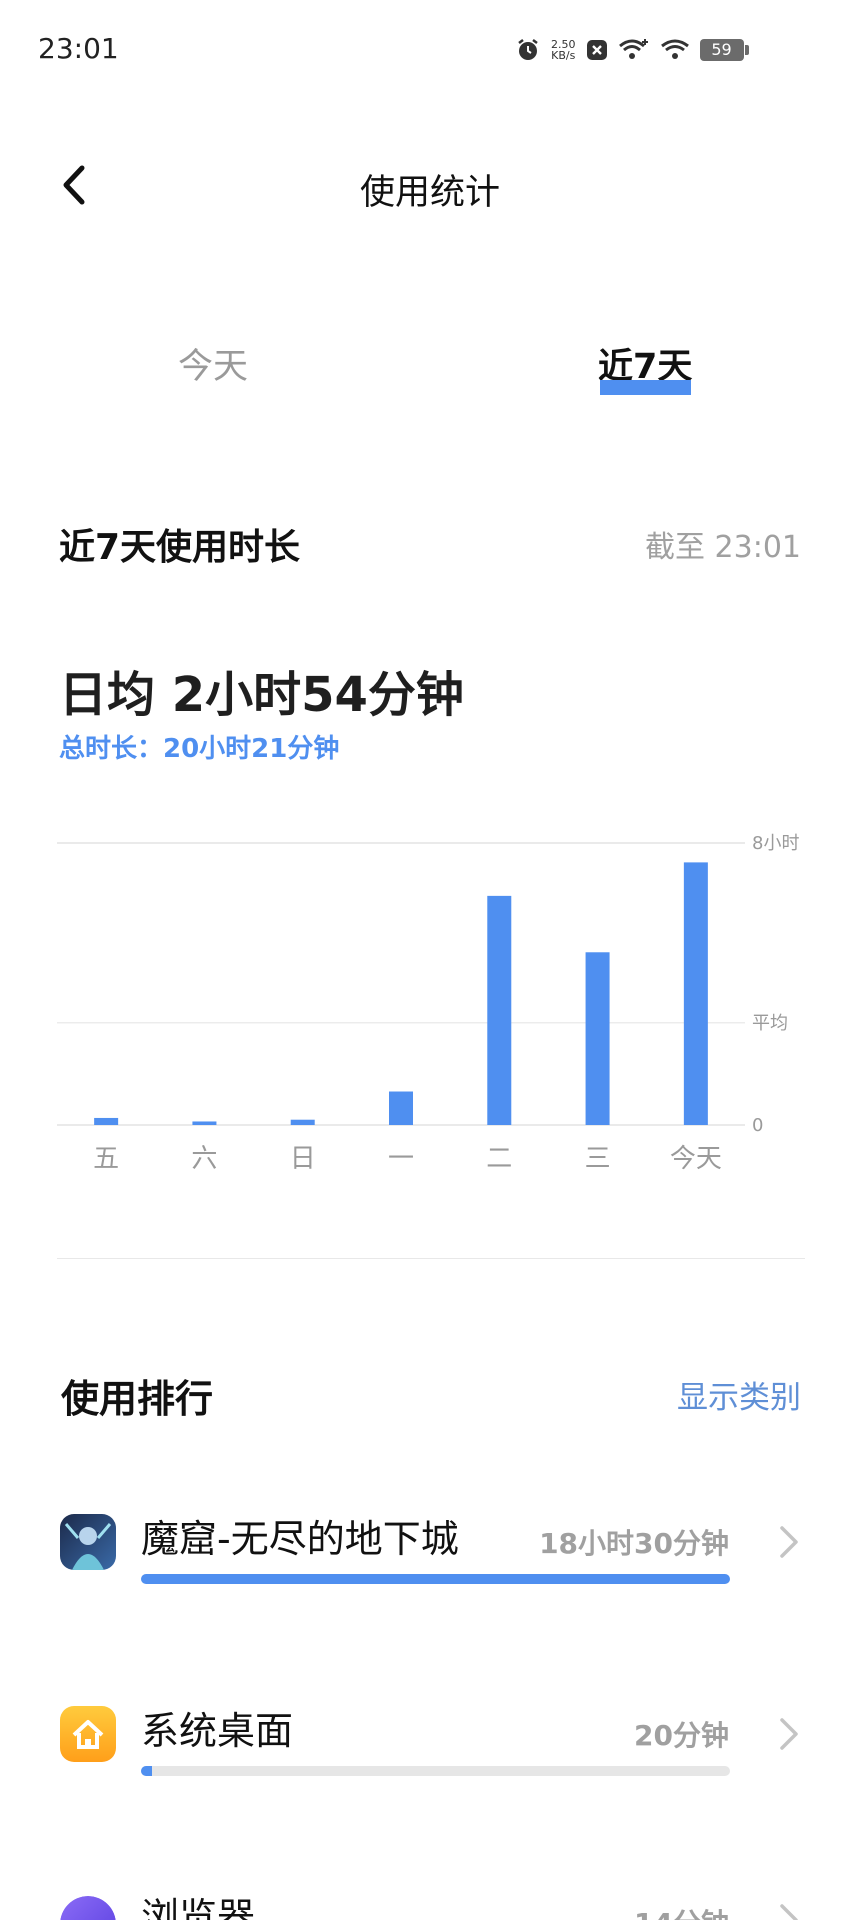 The width and height of the screenshot is (860, 1920). What do you see at coordinates (204, 1159) in the screenshot?
I see `x-tick-label: 六` at bounding box center [204, 1159].